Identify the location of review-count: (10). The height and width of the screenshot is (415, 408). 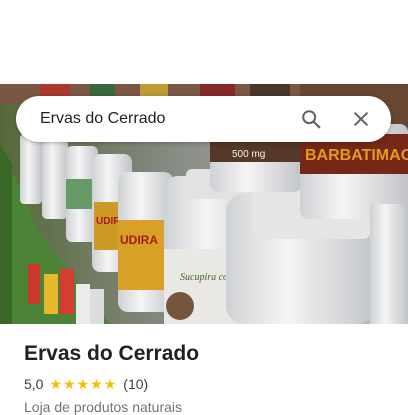
(135, 384).